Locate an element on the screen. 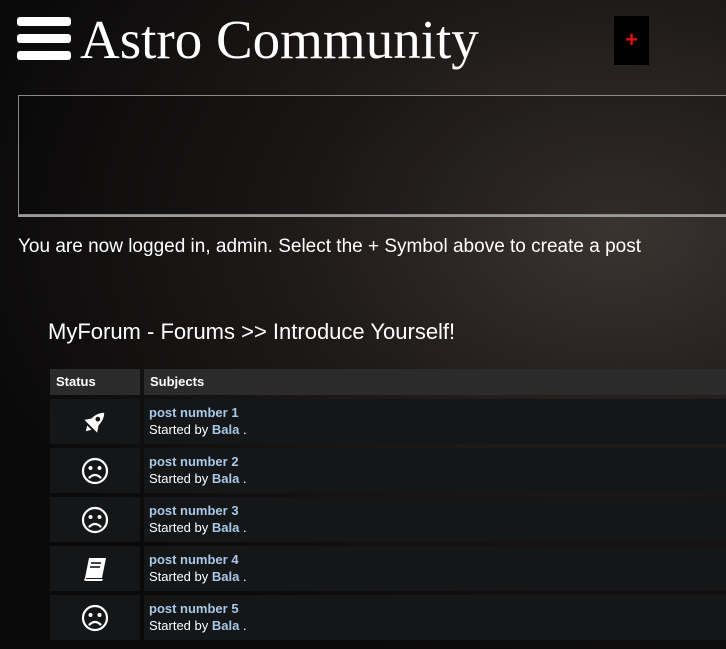 The image size is (726, 649). table-row: post number 3 Started by Bala . is located at coordinates (388, 519).